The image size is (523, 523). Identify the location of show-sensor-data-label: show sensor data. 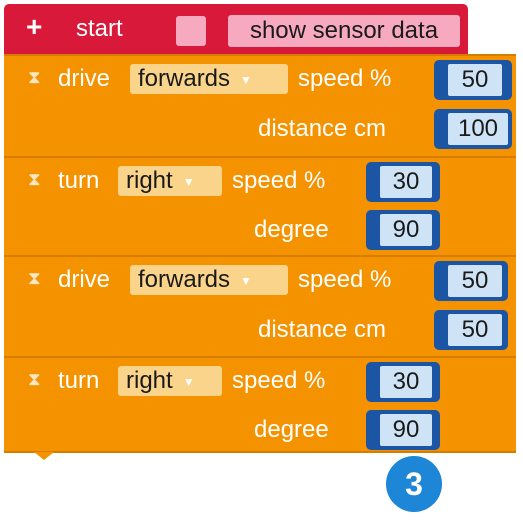
(344, 31).